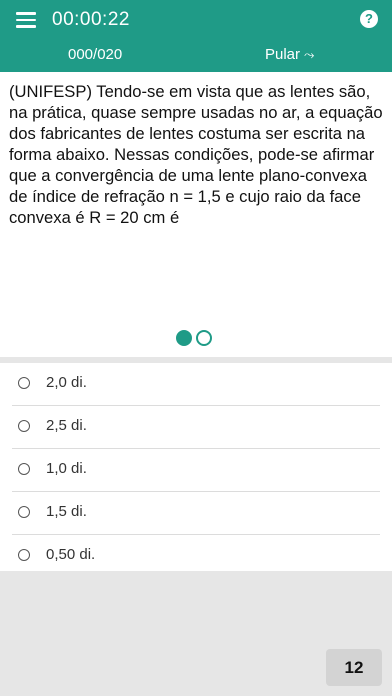 The image size is (392, 696). Describe the element at coordinates (196, 513) in the screenshot. I see `answer-option: 1,5 di.` at that location.